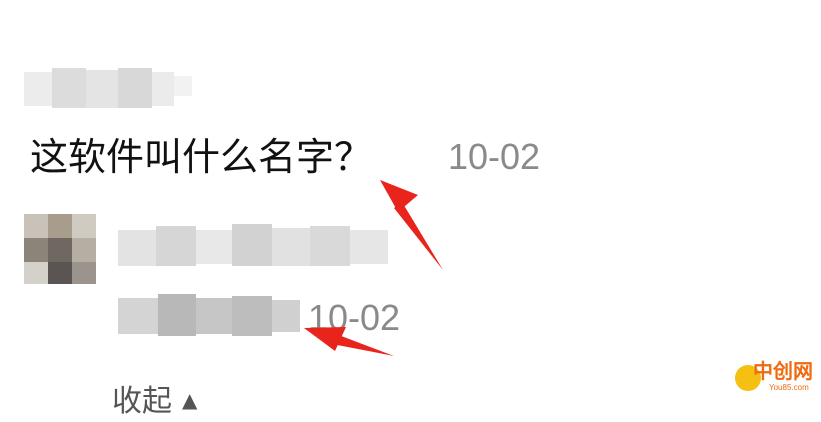 Image resolution: width=821 pixels, height=422 pixels. Describe the element at coordinates (411, 225) in the screenshot. I see `annotation-arrow-upper` at that location.